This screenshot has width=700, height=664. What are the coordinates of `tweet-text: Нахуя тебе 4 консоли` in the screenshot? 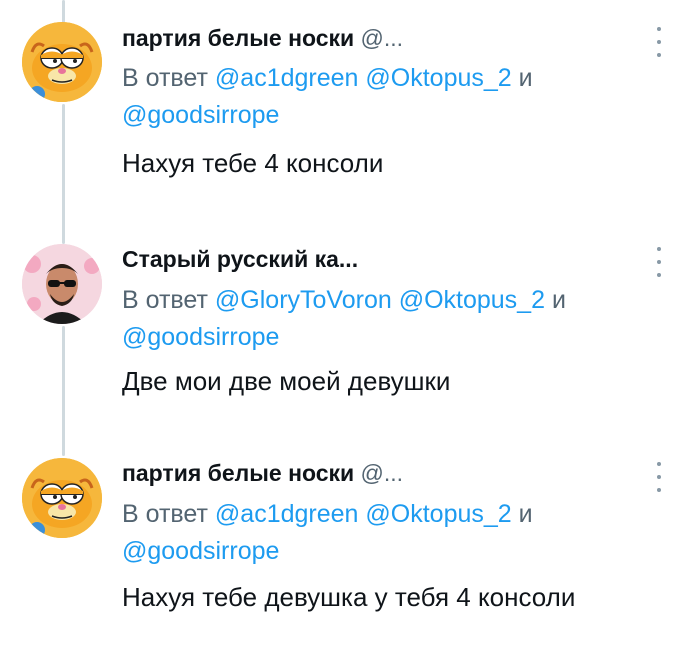 It's located at (253, 163).